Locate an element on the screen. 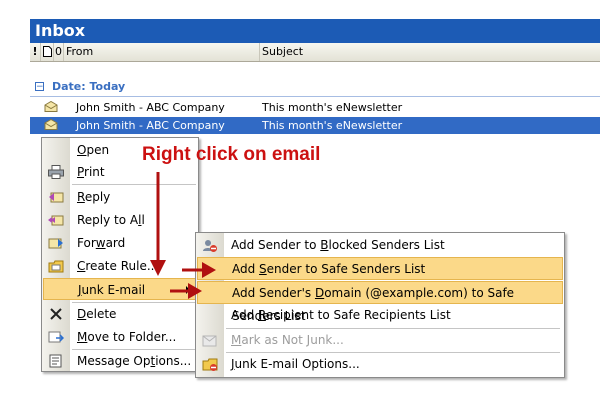 This screenshot has height=400, width=600. from-column: From is located at coordinates (162, 52).